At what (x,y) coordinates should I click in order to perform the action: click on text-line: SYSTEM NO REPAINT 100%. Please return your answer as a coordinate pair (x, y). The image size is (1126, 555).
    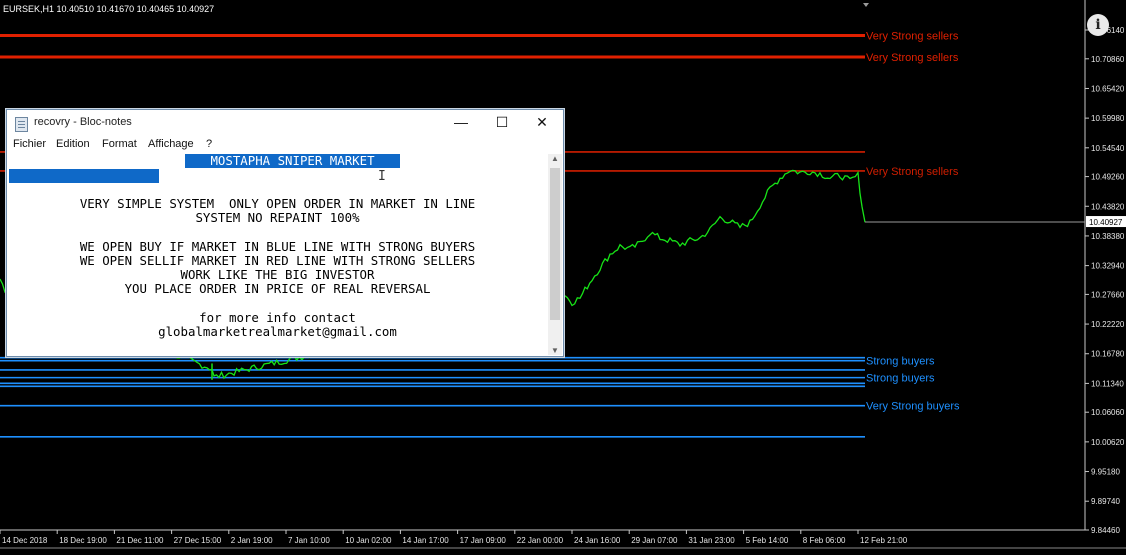
    Looking at the image, I should click on (277, 217).